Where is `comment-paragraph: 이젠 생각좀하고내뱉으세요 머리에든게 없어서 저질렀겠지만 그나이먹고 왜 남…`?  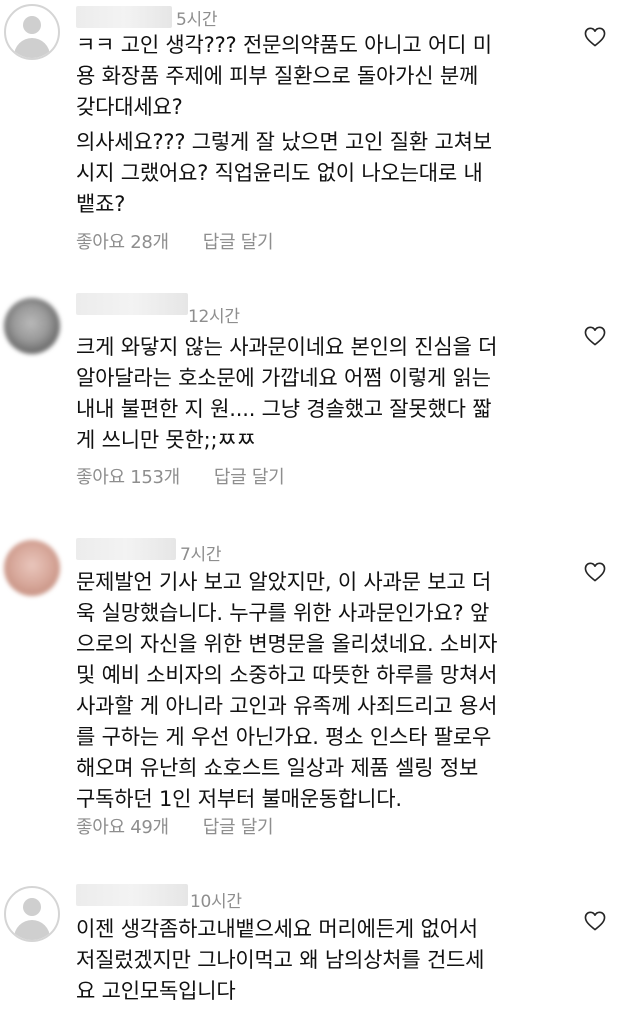
comment-paragraph: 이젠 생각좀하고내뱉으세요 머리에든게 없어서 저질렀겠지만 그나이먹고 왜 남… is located at coordinates (280, 960).